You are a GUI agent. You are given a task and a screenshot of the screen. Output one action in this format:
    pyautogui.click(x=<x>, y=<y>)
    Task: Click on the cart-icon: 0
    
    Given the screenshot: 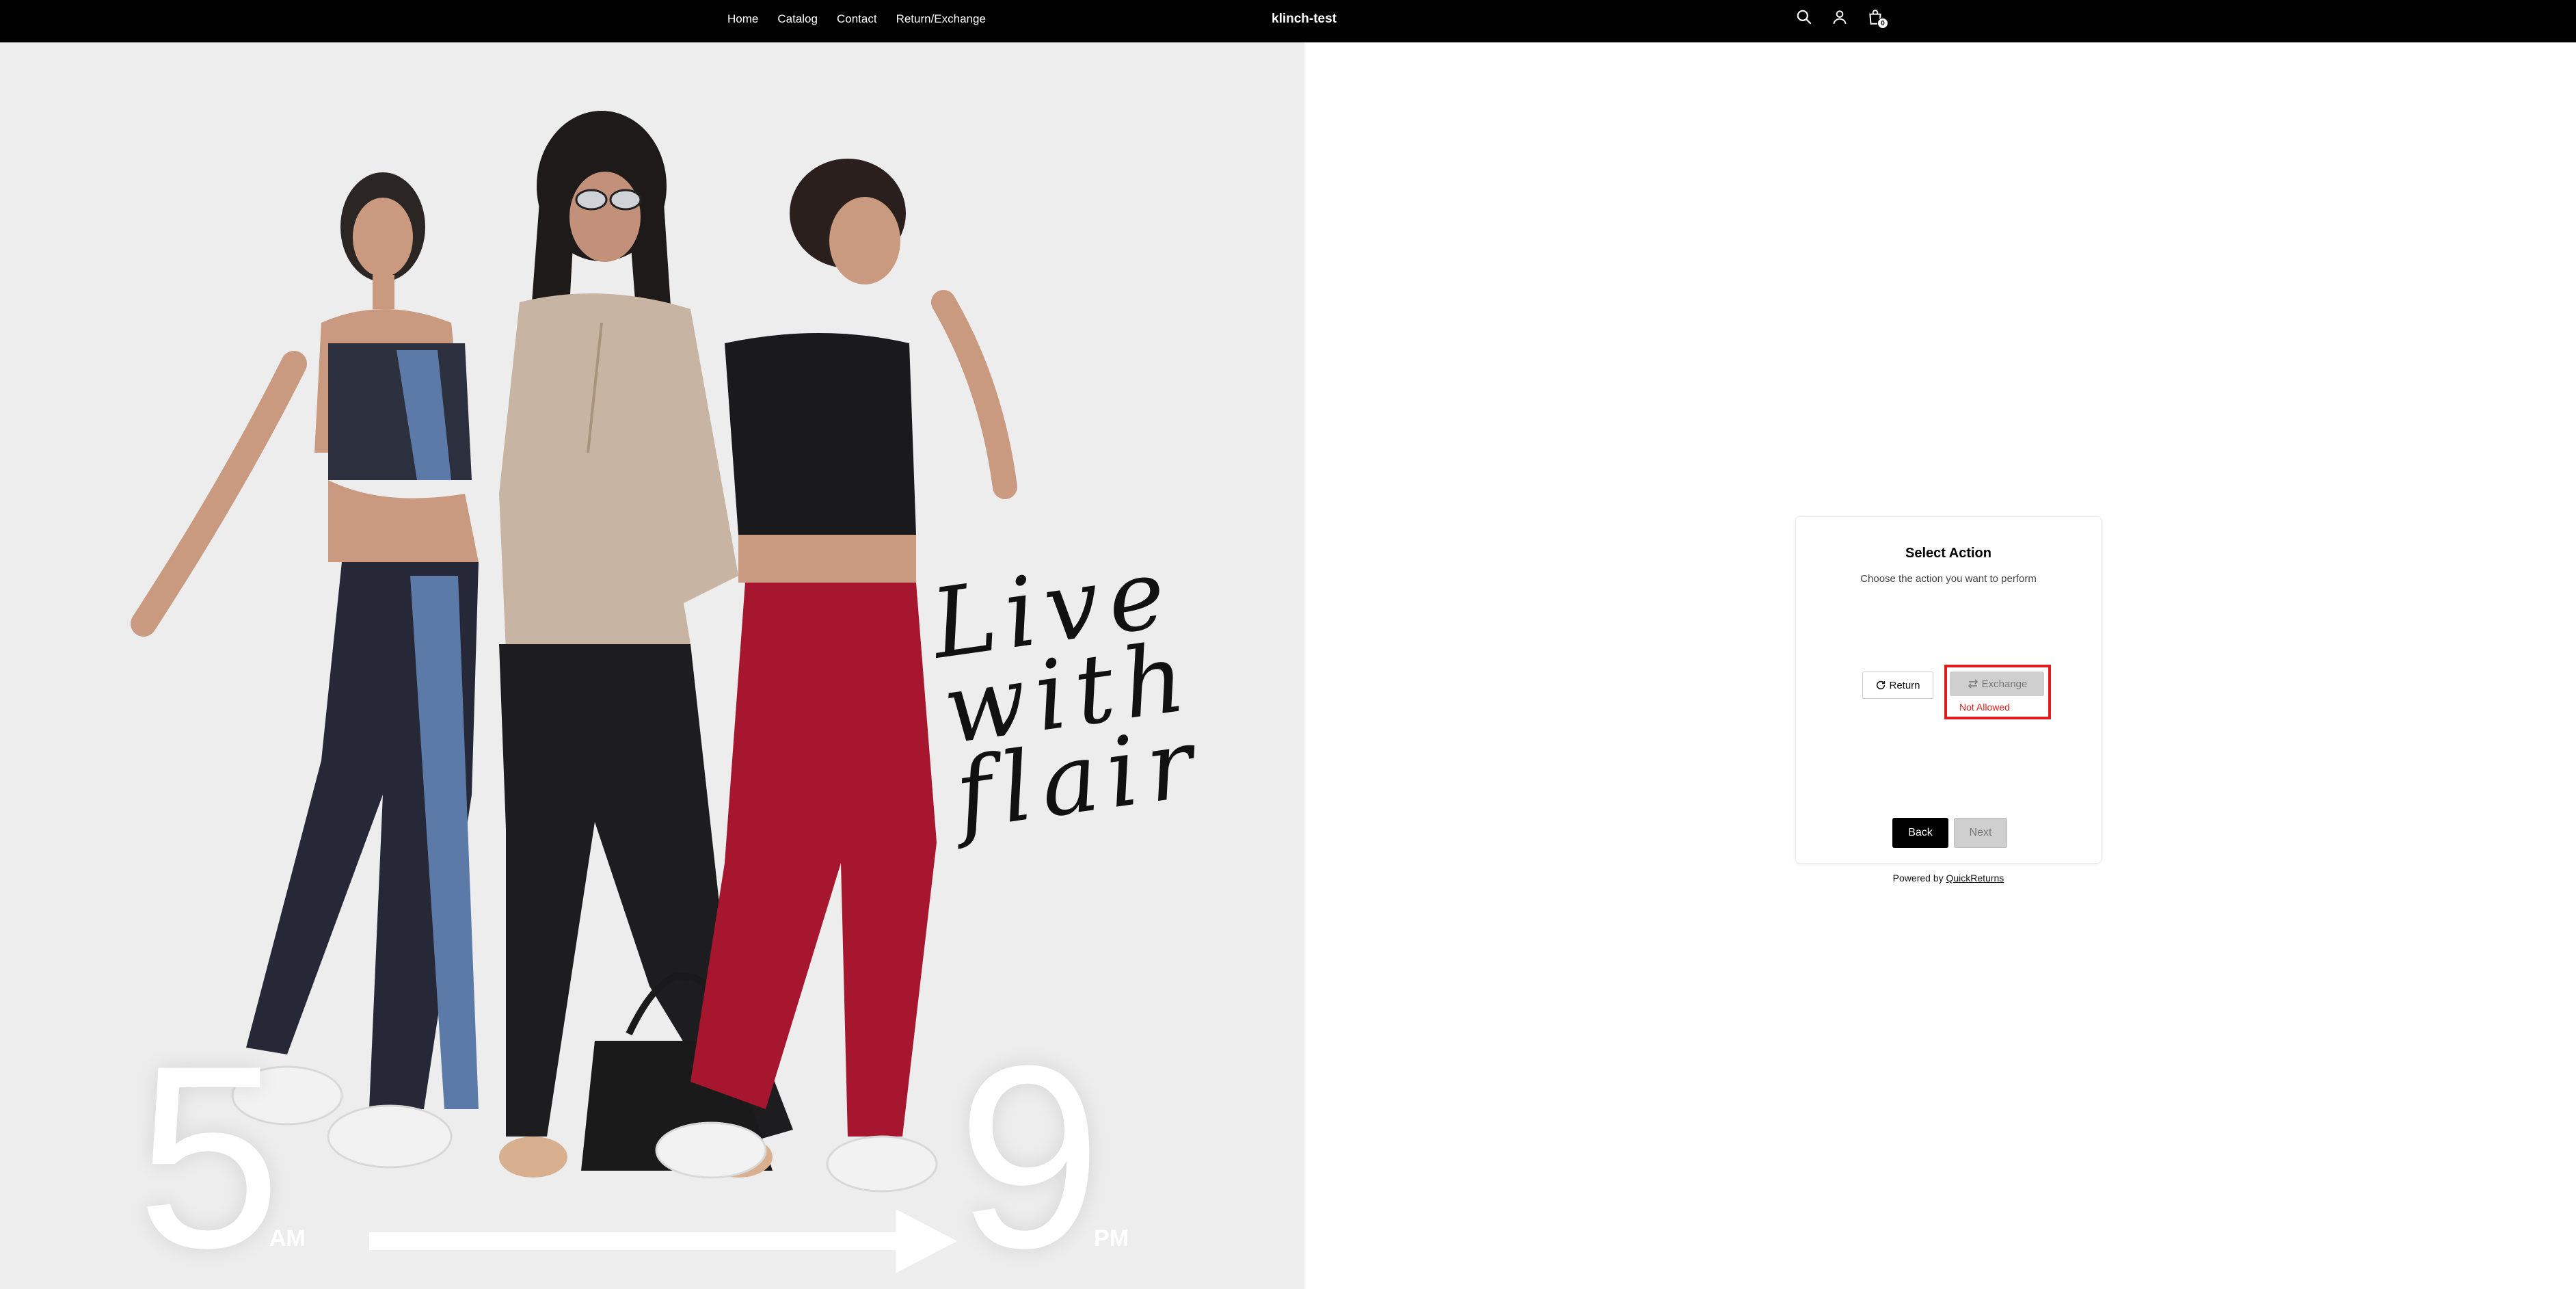 What is the action you would take?
    pyautogui.click(x=1876, y=18)
    